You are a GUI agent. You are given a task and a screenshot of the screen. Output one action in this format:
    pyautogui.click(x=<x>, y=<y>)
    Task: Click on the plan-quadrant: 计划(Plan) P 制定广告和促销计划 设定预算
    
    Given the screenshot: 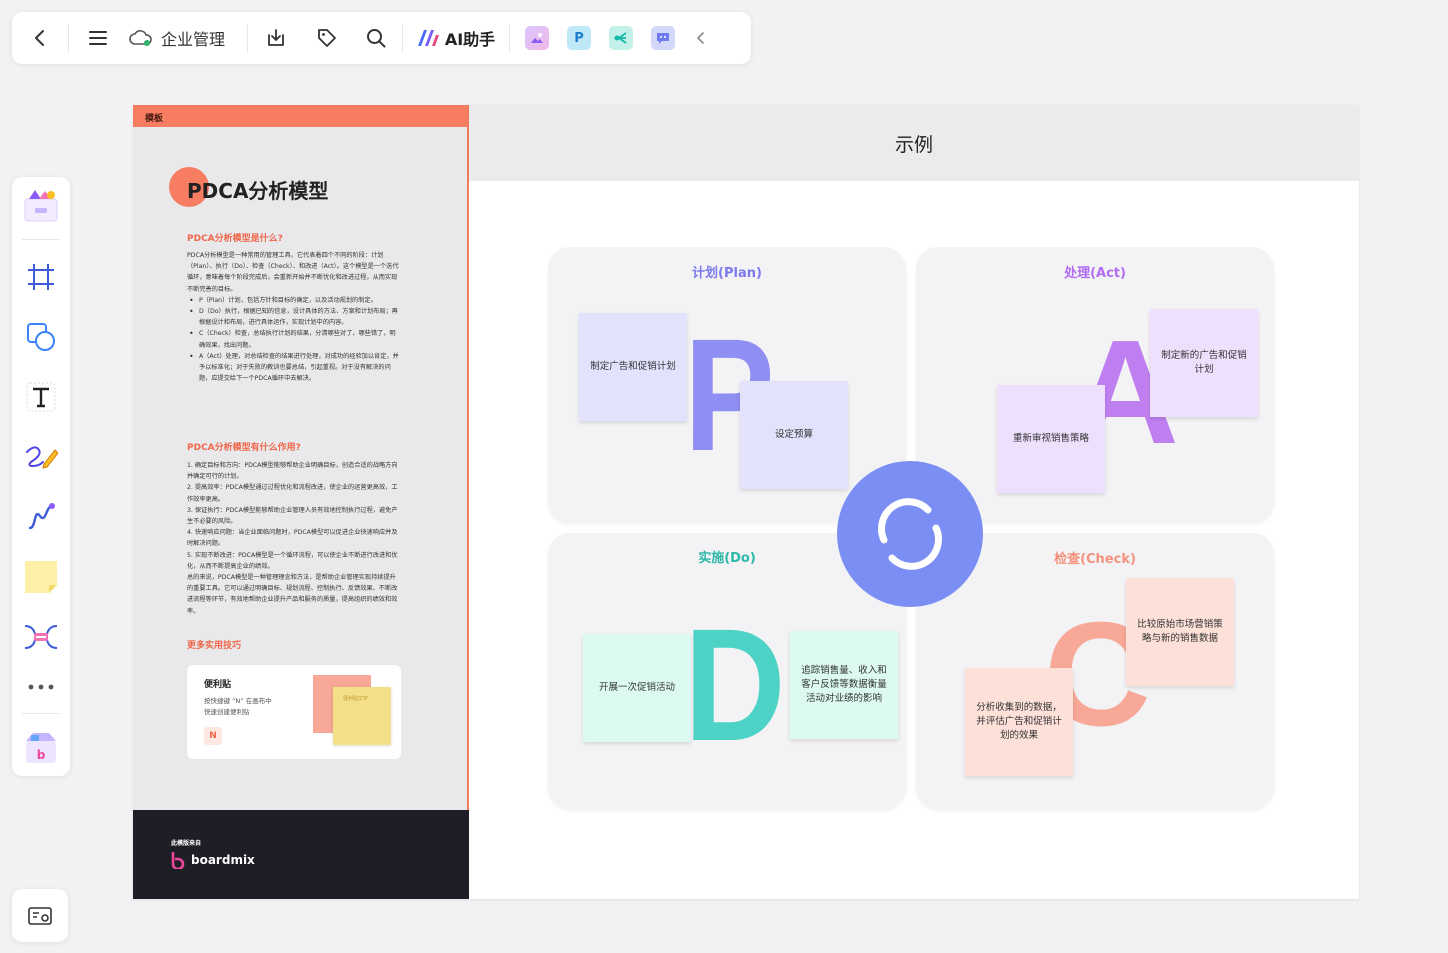 What is the action you would take?
    pyautogui.click(x=727, y=385)
    